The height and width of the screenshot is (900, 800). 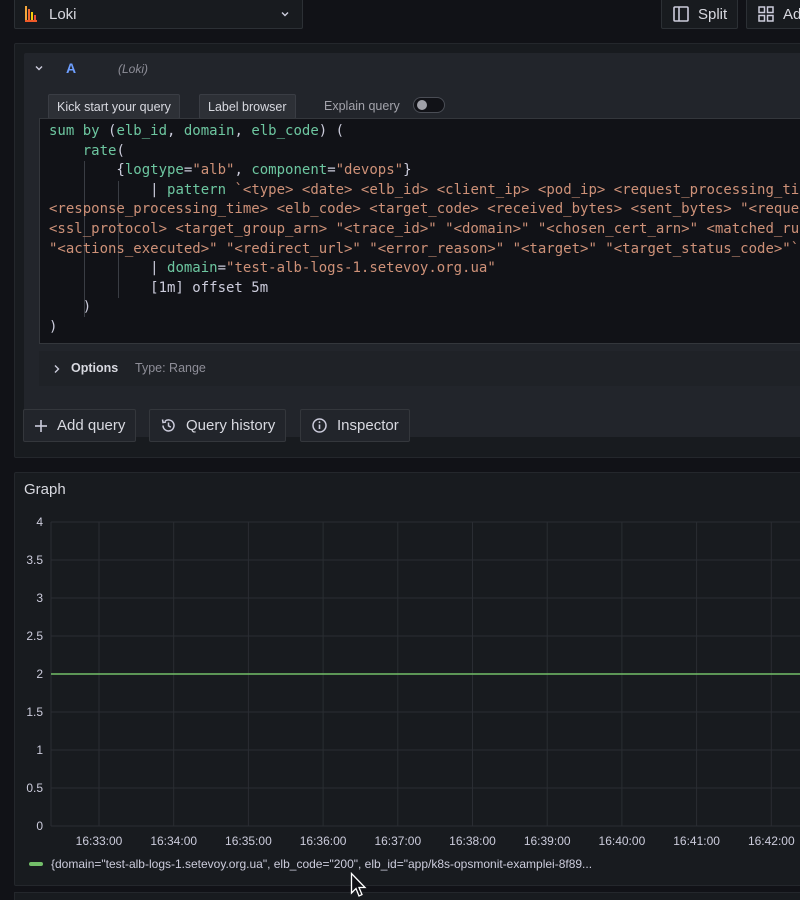 I want to click on query-history-button: Query history, so click(x=218, y=425).